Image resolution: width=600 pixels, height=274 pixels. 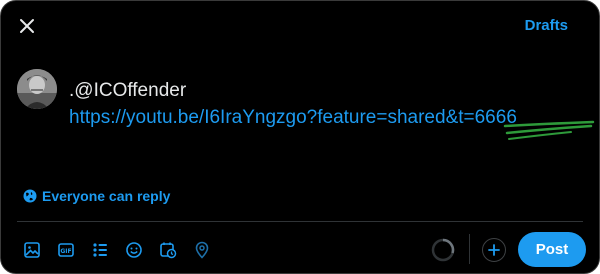 I want to click on add-gif-button: GIF, so click(x=66, y=250).